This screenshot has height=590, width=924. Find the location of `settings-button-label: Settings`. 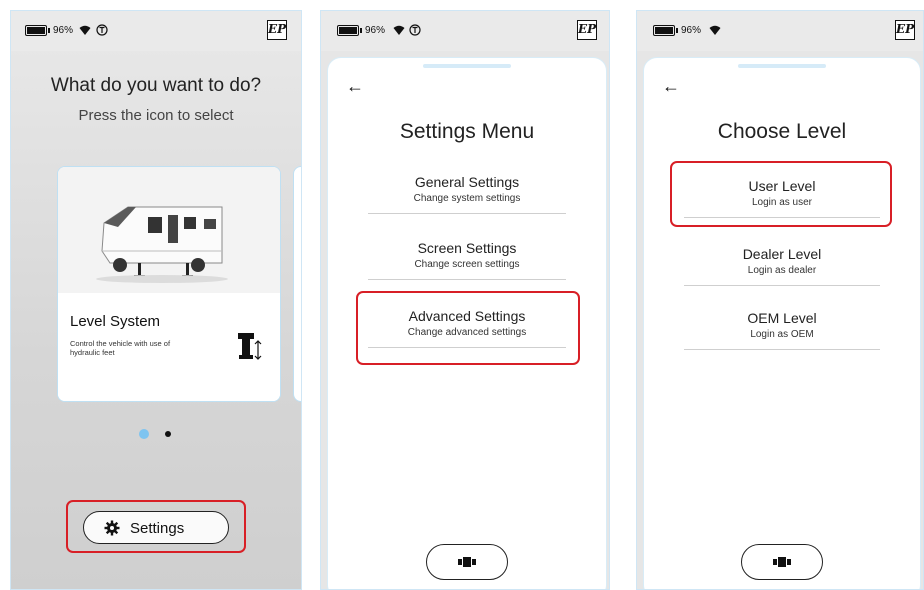

settings-button-label: Settings is located at coordinates (157, 528).